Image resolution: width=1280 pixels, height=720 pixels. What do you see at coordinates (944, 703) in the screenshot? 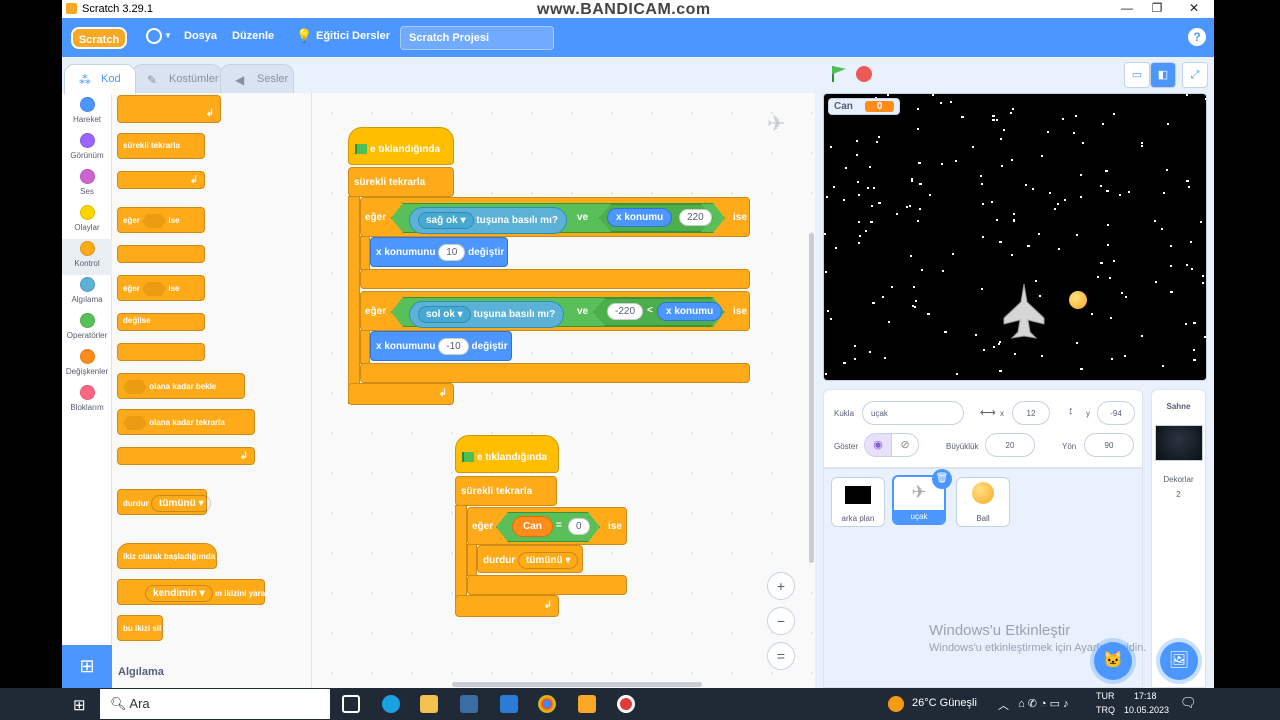
I see `weather-text: 26°C Güneşli` at bounding box center [944, 703].